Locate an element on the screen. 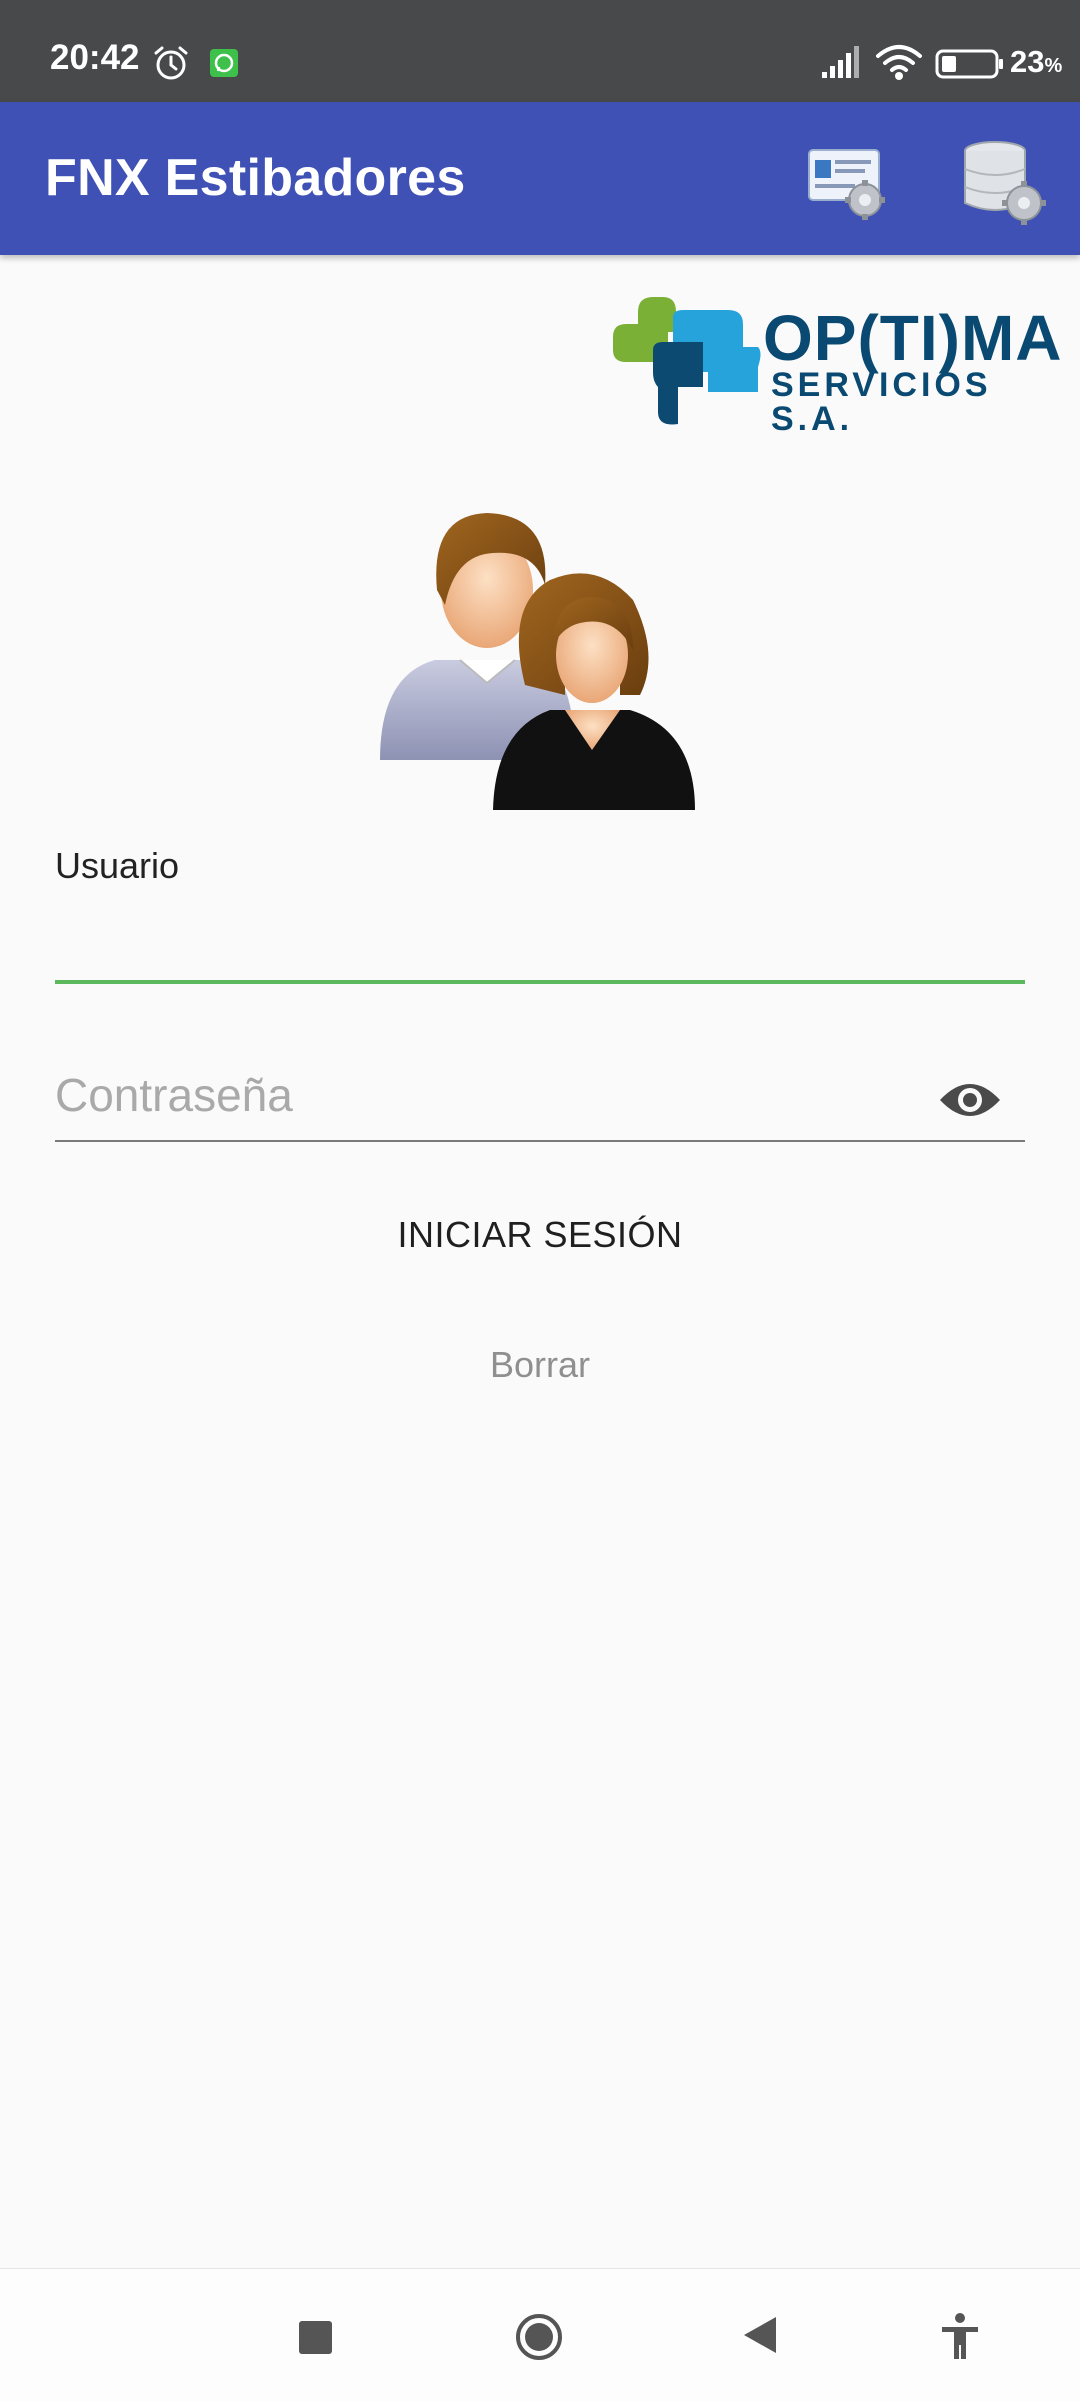  back-icon is located at coordinates (760, 2335).